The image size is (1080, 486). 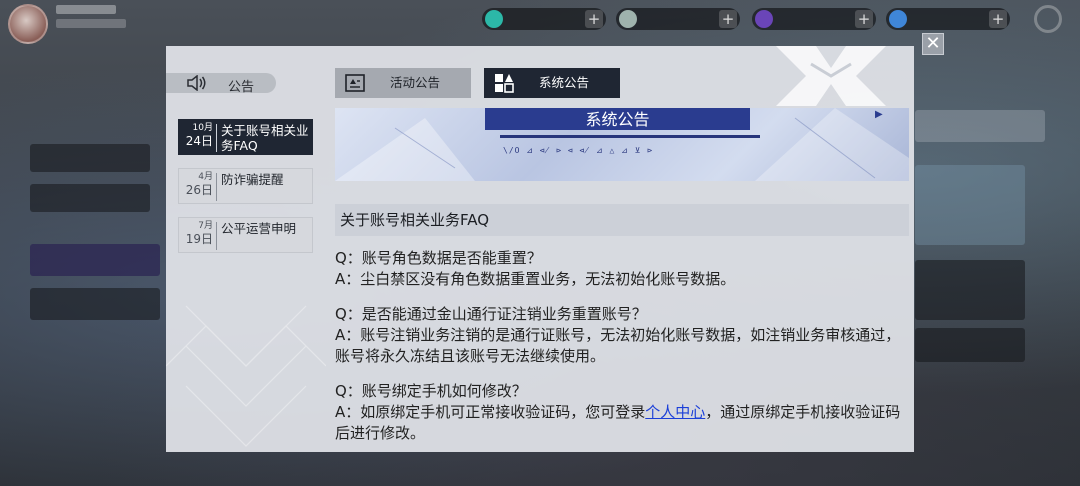 I want to click on banner-title-stripe: 系统公告, so click(x=617, y=119).